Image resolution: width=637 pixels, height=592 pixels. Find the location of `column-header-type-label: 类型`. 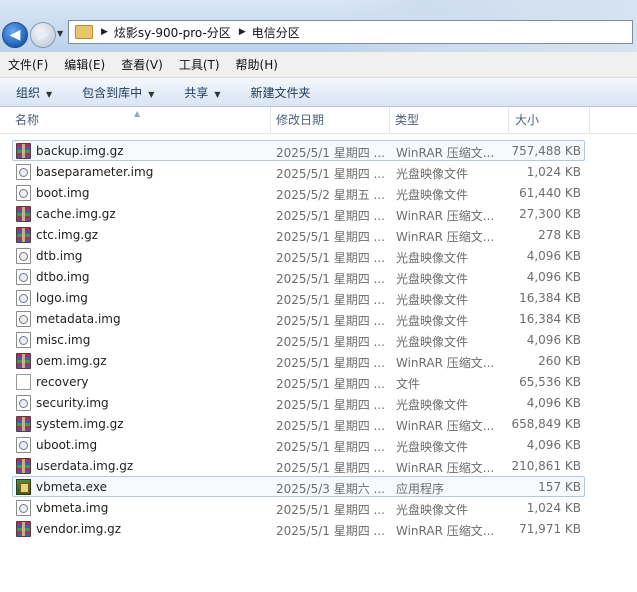

column-header-type-label: 类型 is located at coordinates (407, 120).